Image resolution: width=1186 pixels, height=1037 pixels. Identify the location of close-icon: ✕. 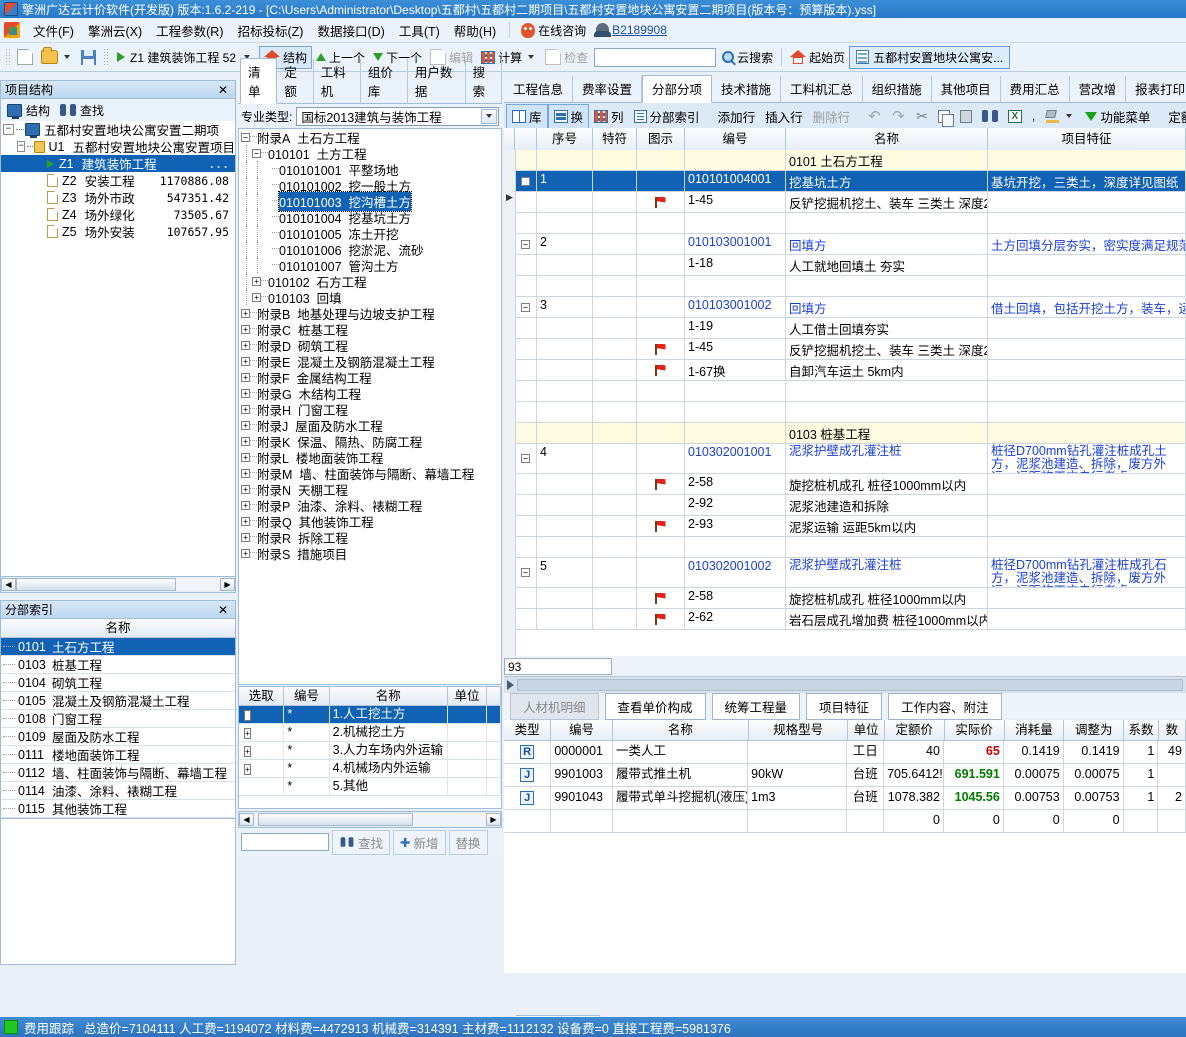
(223, 610).